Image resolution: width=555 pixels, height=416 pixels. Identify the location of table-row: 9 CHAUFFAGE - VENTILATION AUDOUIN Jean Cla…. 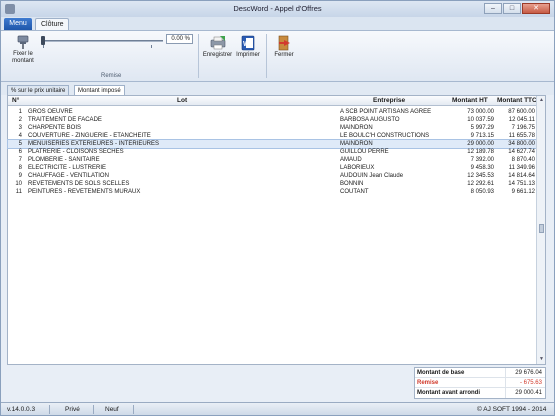
(272, 176).